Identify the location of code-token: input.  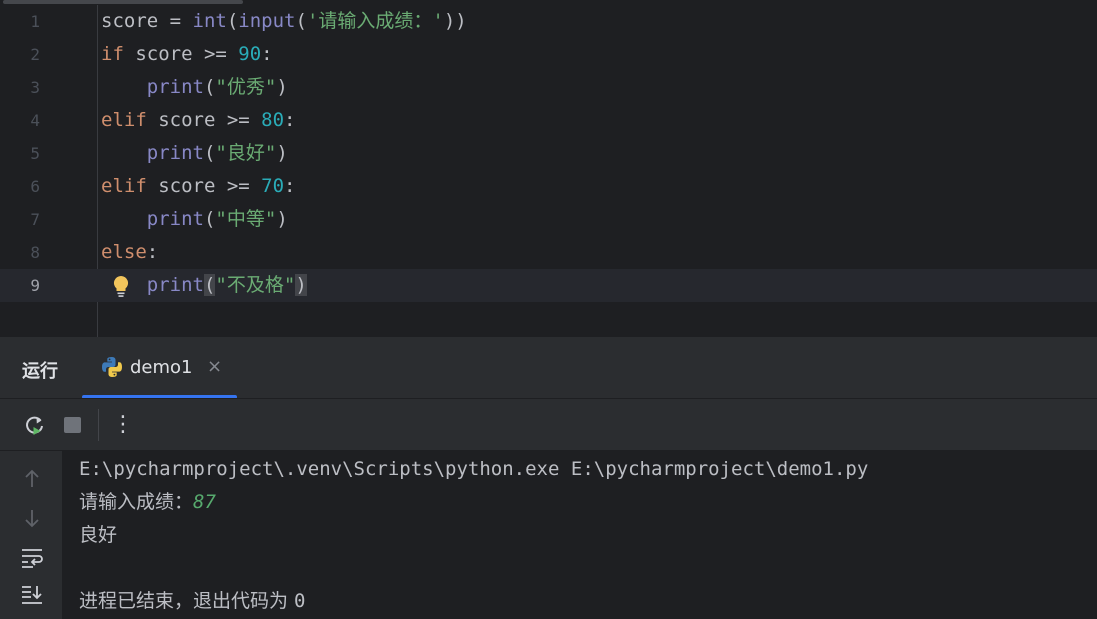
(267, 21).